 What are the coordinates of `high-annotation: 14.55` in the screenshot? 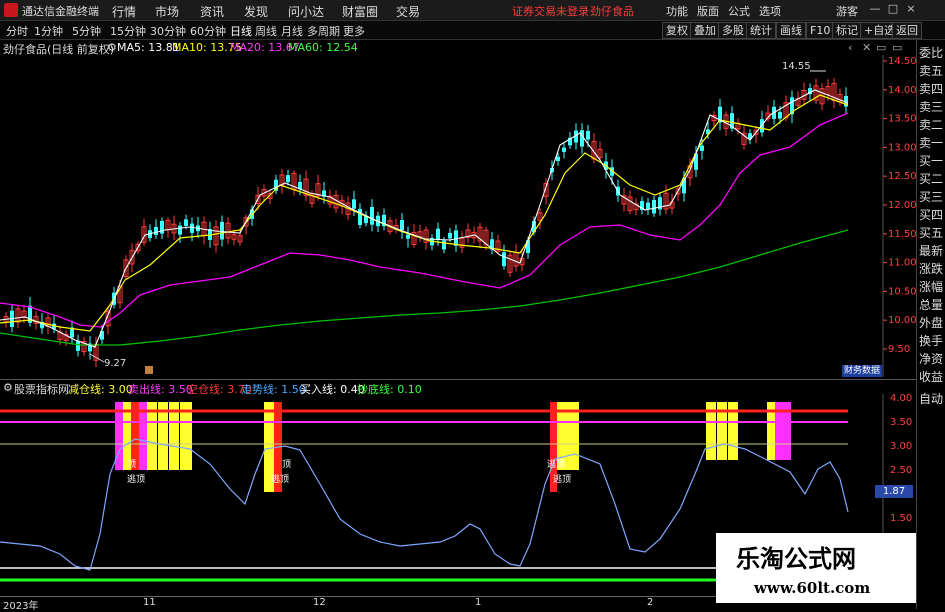 It's located at (796, 66).